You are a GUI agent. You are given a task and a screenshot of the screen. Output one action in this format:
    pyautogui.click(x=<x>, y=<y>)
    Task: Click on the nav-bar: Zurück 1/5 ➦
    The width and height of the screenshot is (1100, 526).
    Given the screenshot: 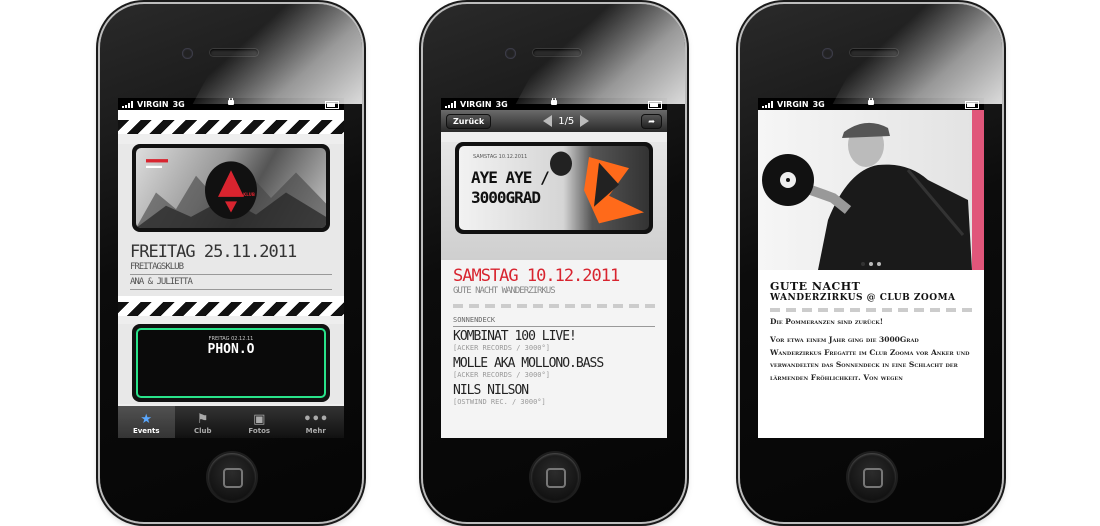 What is the action you would take?
    pyautogui.click(x=554, y=121)
    